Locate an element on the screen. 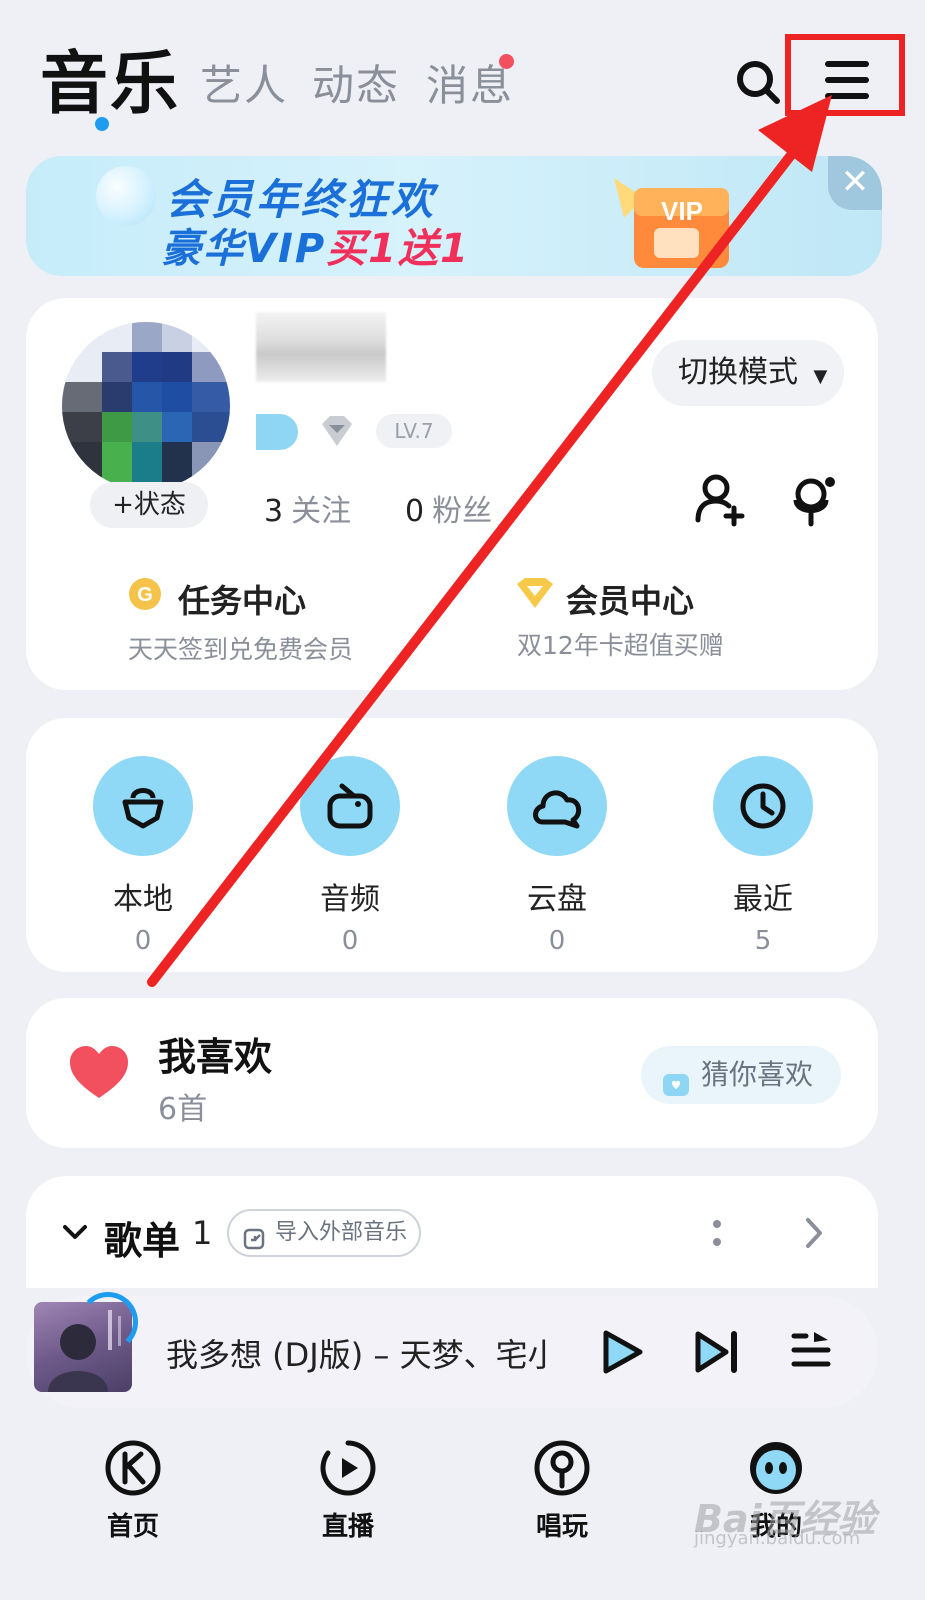 Image resolution: width=925 pixels, height=1600 pixels. nav-label: 唱玩 is located at coordinates (561, 1527).